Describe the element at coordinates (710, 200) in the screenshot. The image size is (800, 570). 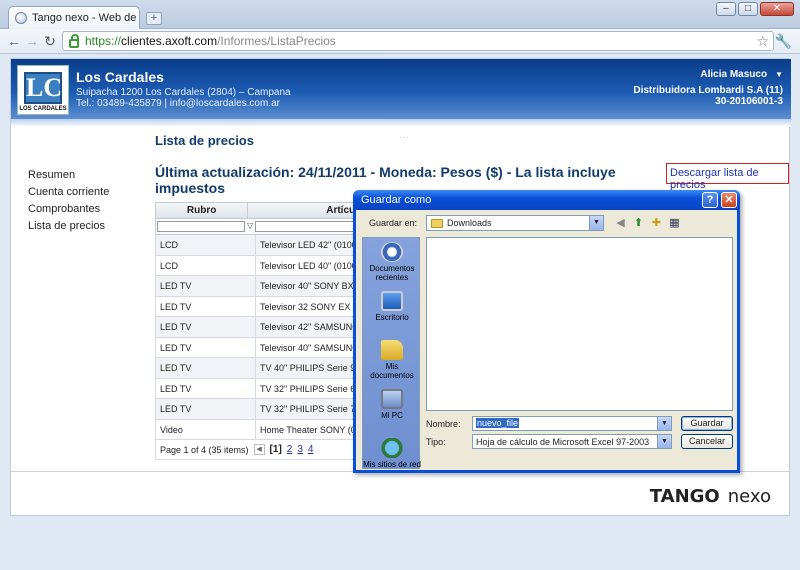
I see `help-icon: ?` at that location.